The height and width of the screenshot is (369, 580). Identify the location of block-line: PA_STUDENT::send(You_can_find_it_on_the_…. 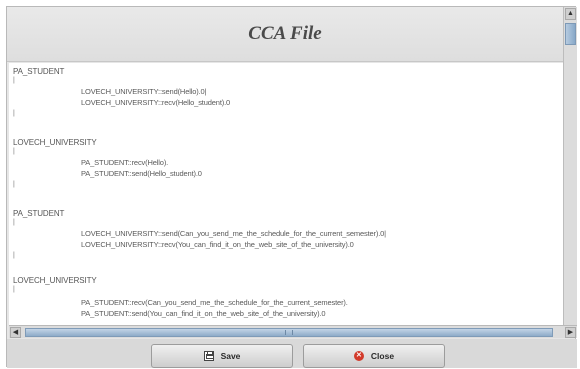
(203, 313).